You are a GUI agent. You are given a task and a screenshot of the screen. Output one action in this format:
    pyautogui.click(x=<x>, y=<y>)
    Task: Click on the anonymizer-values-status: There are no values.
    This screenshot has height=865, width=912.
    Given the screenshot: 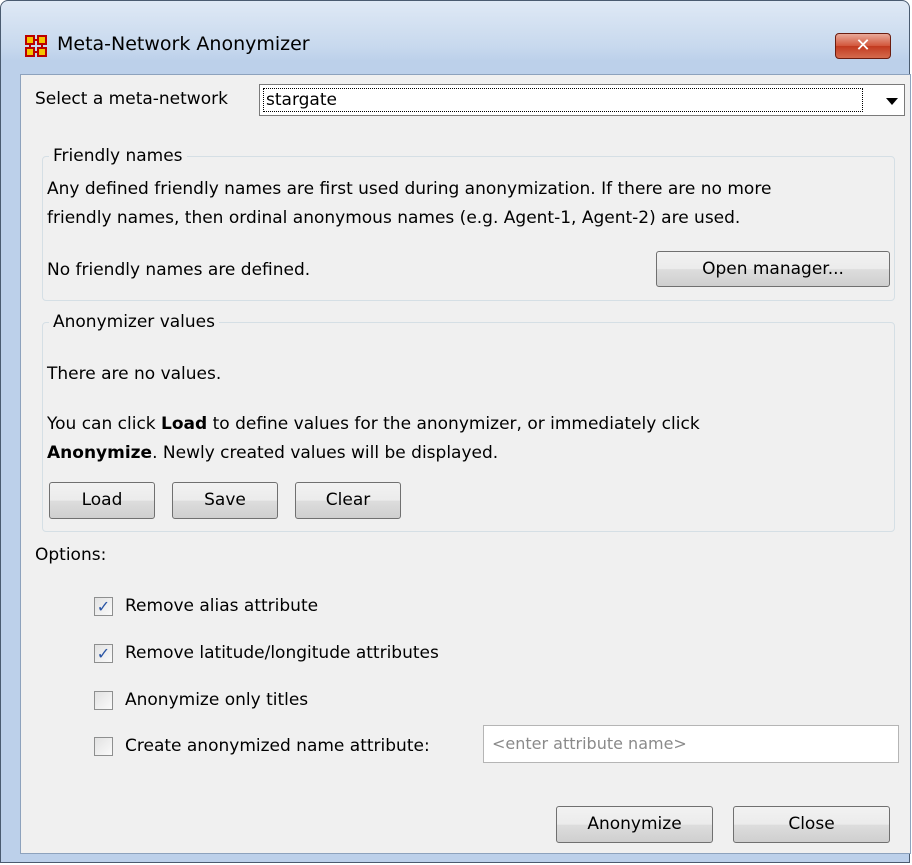 What is the action you would take?
    pyautogui.click(x=134, y=374)
    